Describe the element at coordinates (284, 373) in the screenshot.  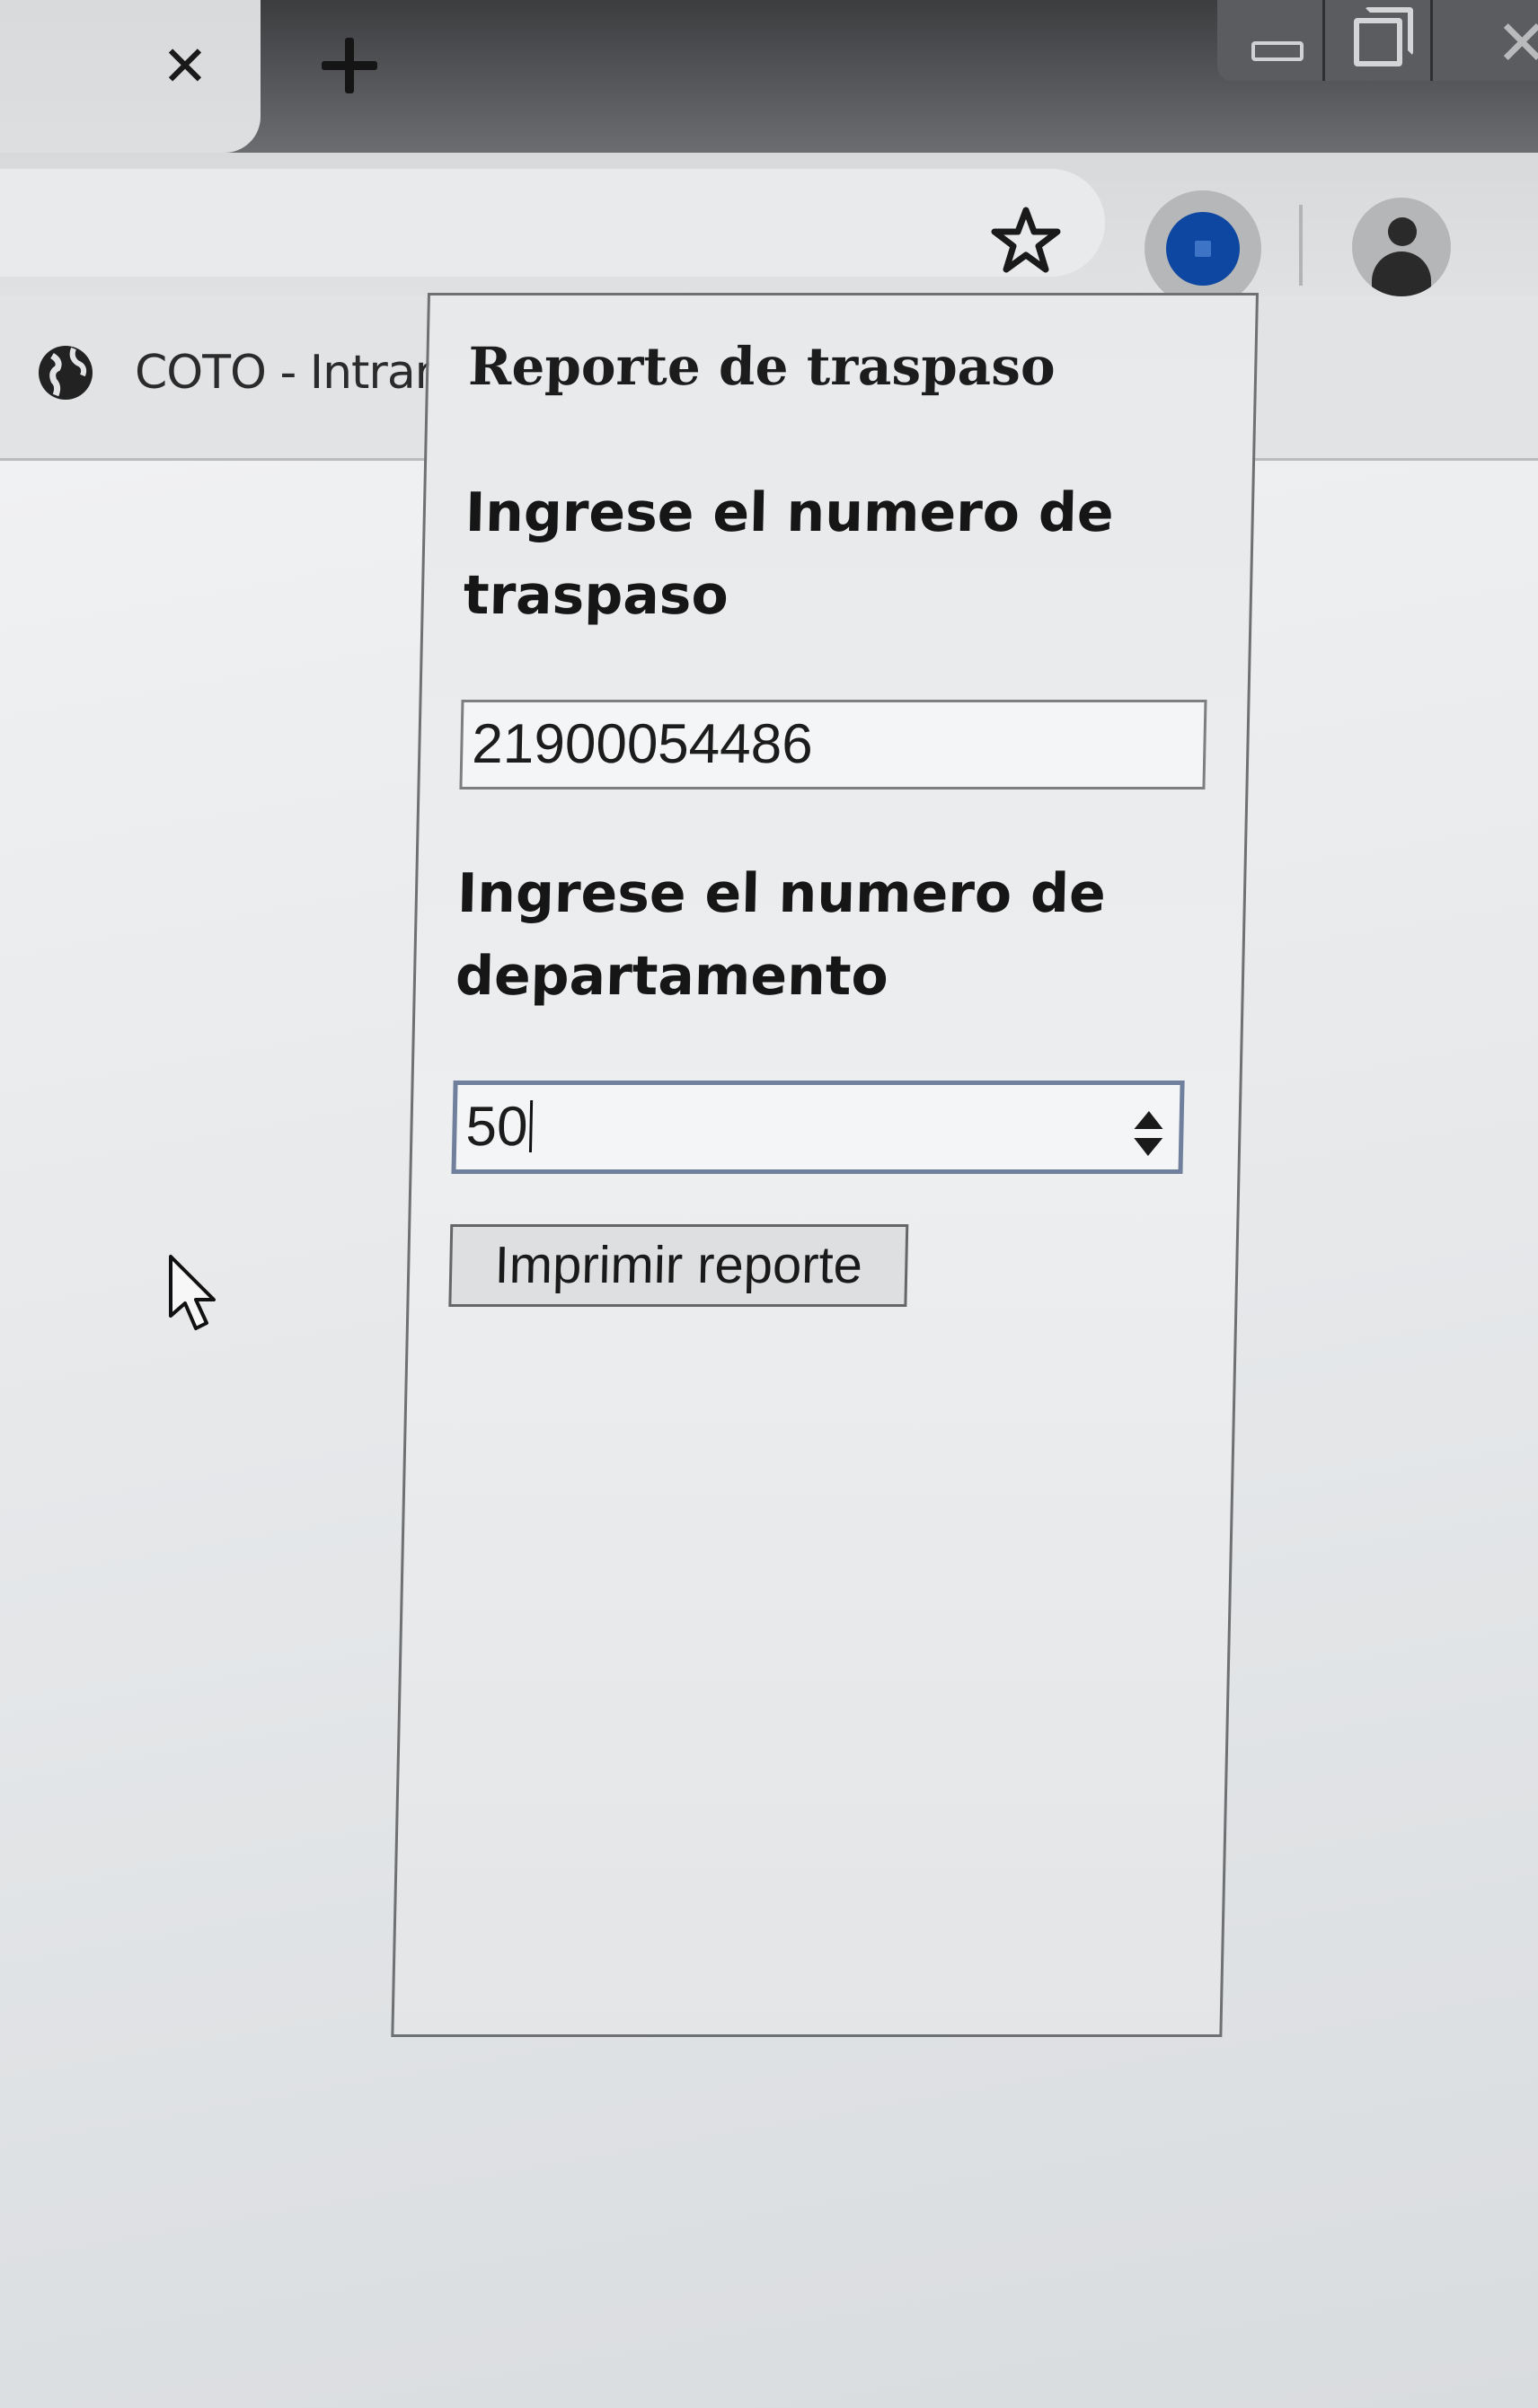
I see `bookmark-item-coto: COTO - Intrar` at that location.